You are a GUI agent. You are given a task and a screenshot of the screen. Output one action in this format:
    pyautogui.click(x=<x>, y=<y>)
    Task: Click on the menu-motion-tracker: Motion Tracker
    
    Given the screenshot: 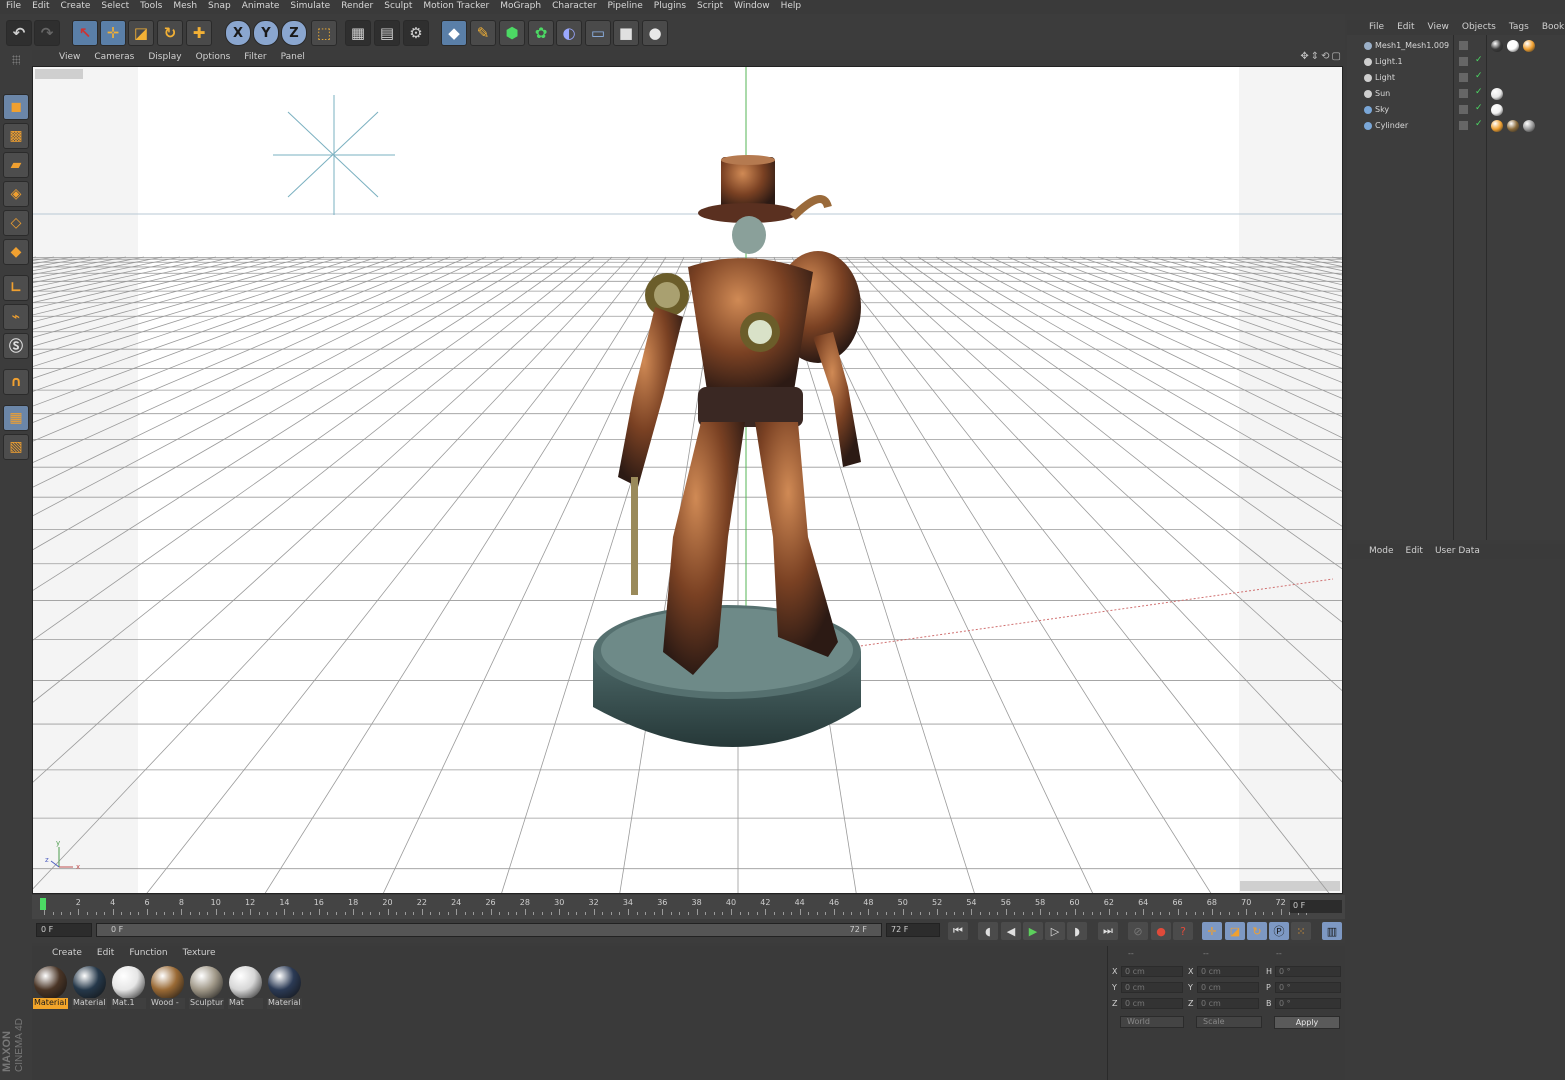 What is the action you would take?
    pyautogui.click(x=455, y=7)
    